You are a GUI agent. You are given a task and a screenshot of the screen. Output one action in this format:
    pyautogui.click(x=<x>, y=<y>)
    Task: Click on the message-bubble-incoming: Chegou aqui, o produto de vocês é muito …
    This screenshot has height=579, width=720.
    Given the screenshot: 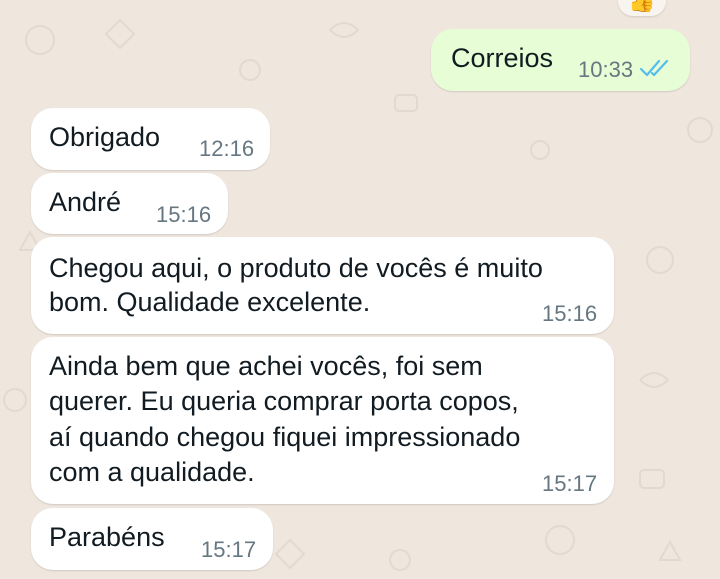 What is the action you would take?
    pyautogui.click(x=322, y=285)
    